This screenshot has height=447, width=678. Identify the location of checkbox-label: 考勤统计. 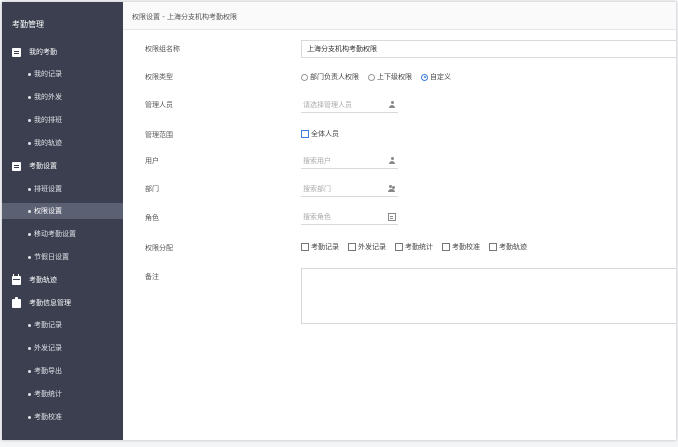
(419, 247).